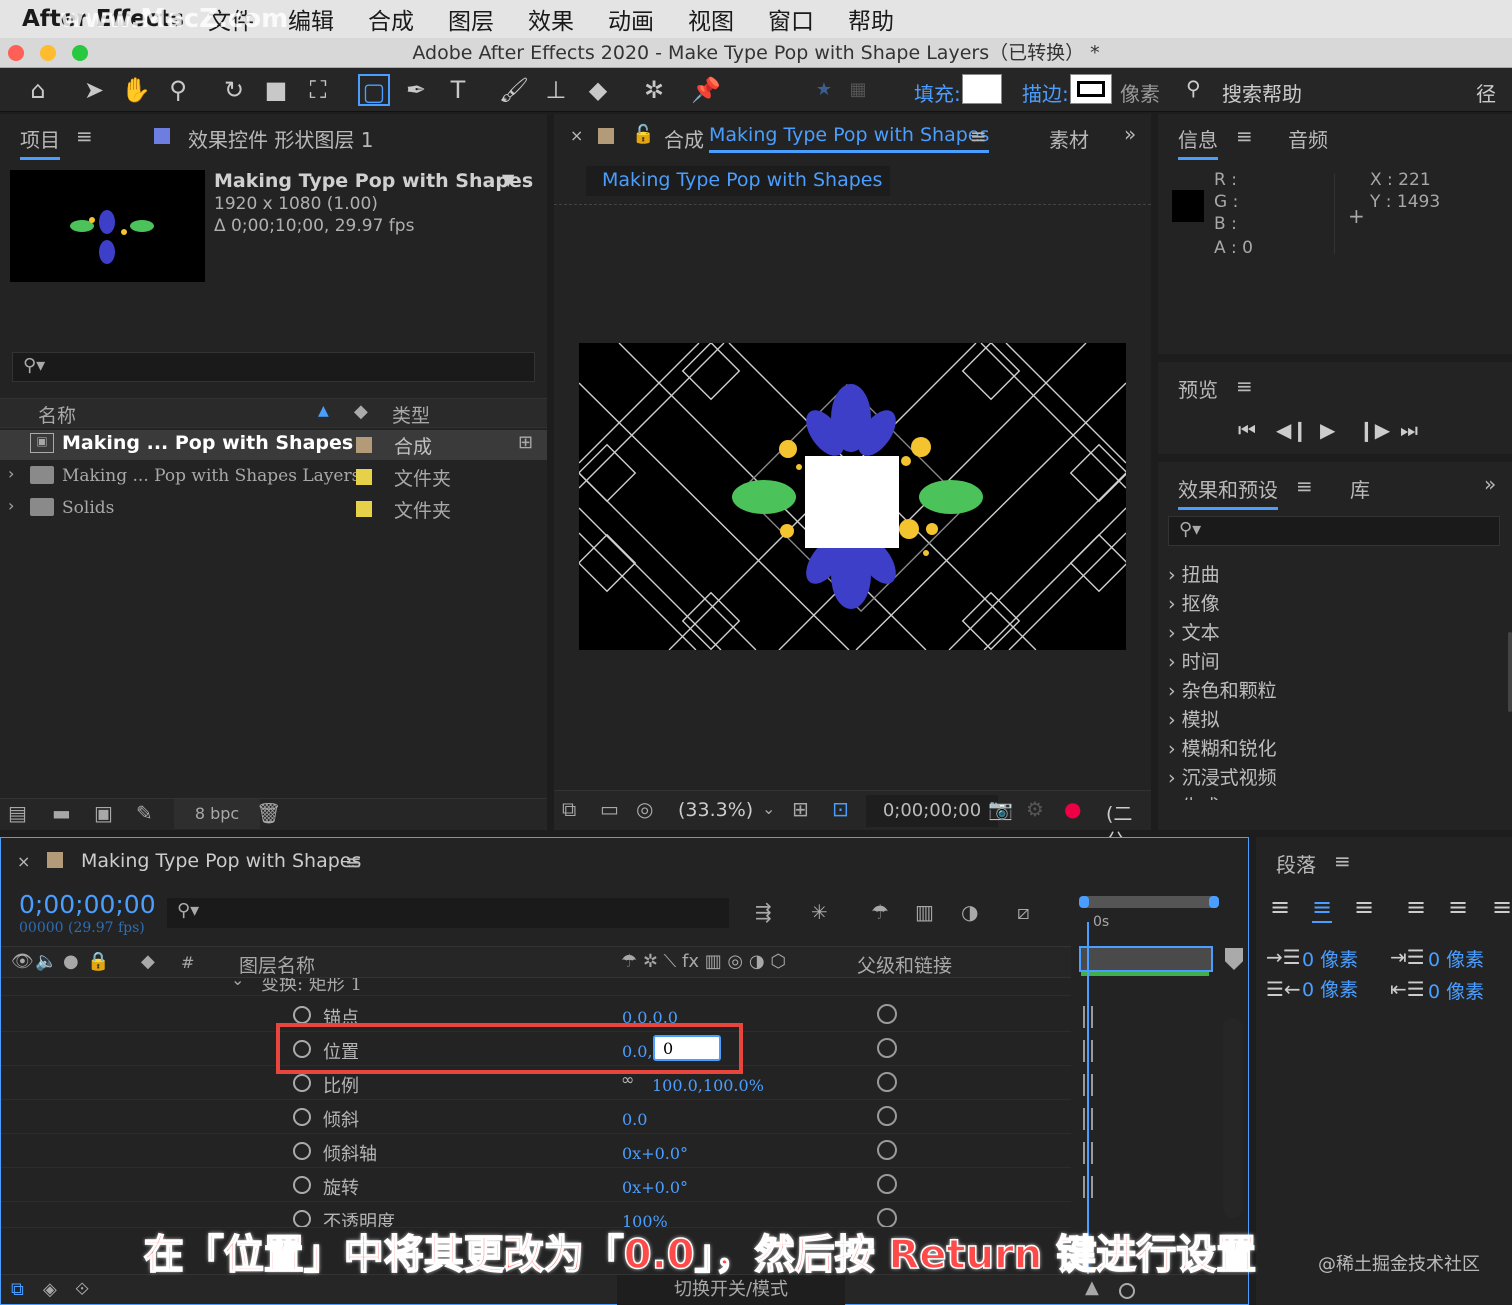  What do you see at coordinates (273, 445) in the screenshot?
I see `list-item: ▣ Making ... Pop with Shapes 合成 ⊞` at bounding box center [273, 445].